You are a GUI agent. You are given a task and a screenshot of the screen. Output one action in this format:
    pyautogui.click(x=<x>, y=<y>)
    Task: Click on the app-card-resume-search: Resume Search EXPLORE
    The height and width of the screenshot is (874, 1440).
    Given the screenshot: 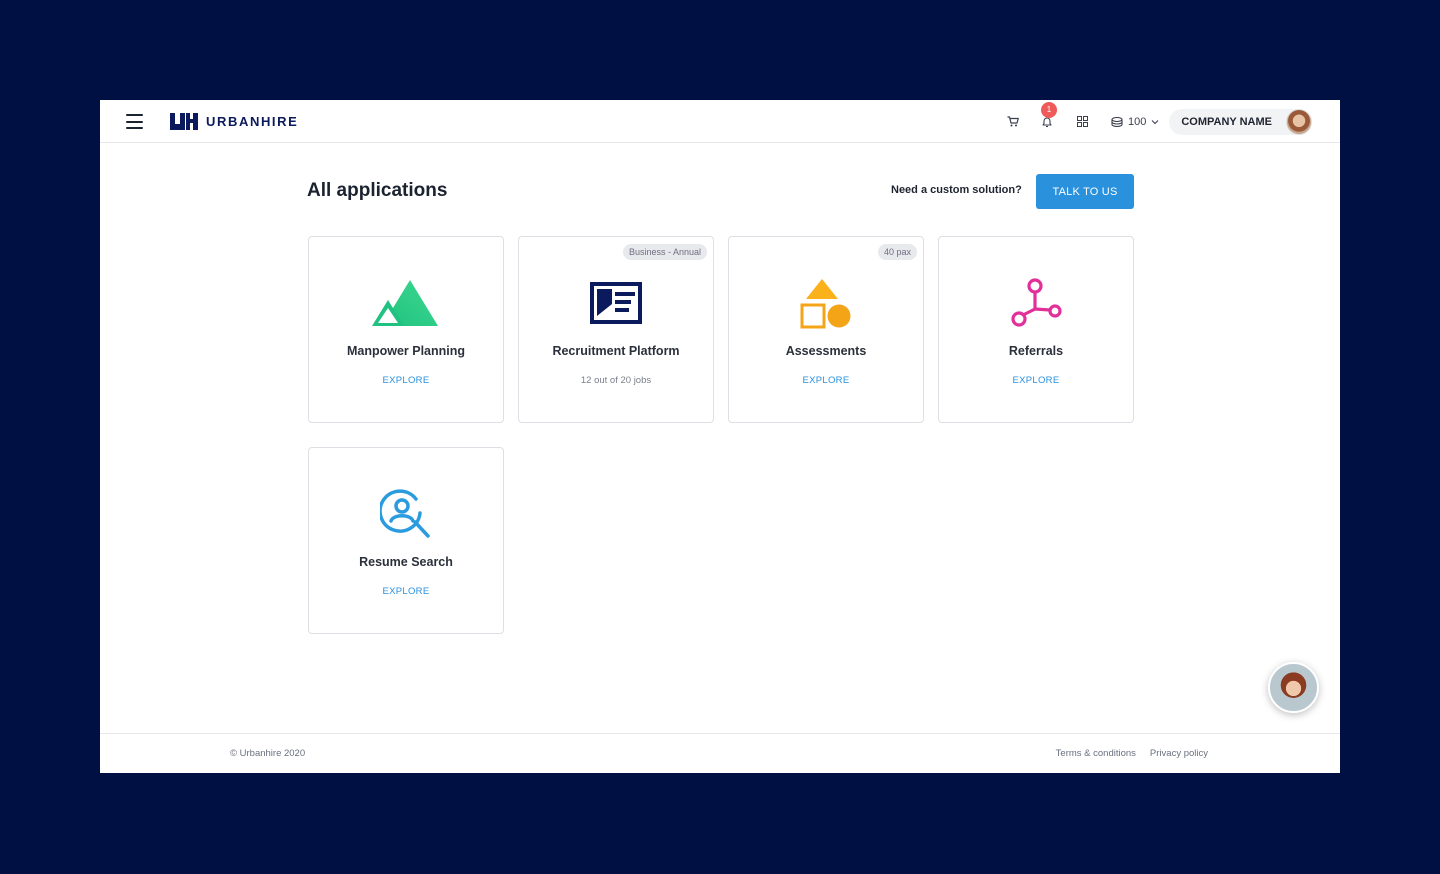 What is the action you would take?
    pyautogui.click(x=406, y=540)
    